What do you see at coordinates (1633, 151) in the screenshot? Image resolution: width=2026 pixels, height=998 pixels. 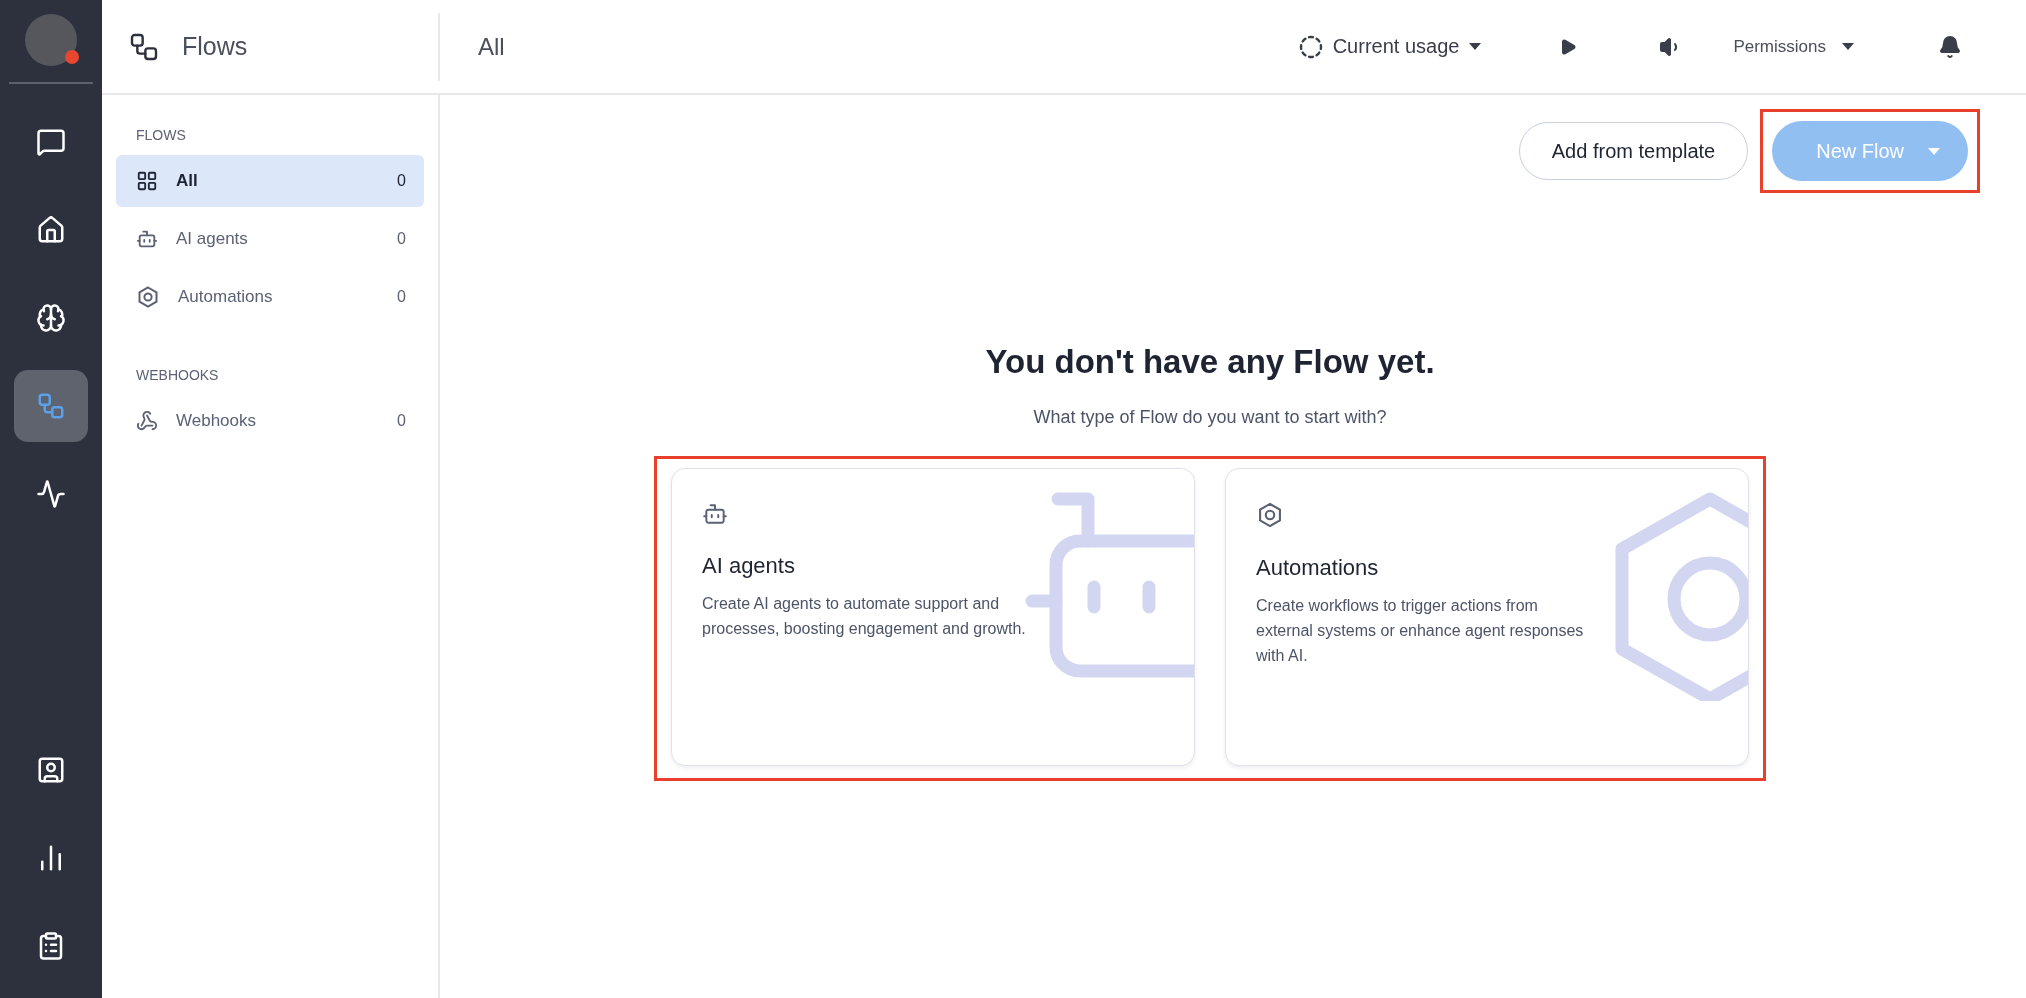 I see `add-from-template-button: Add from template` at bounding box center [1633, 151].